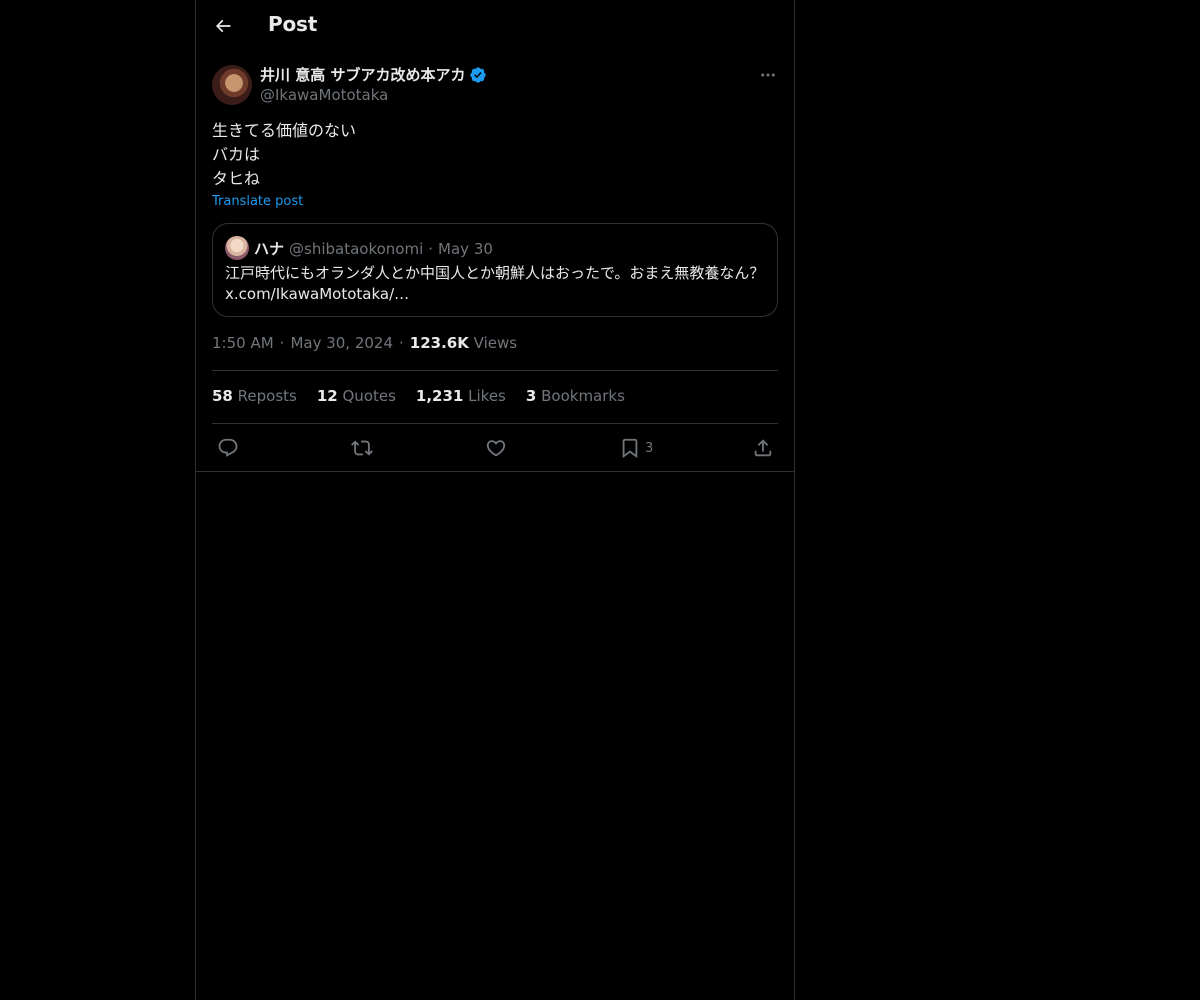  I want to click on author-handle: @IkawaMototaka, so click(324, 95).